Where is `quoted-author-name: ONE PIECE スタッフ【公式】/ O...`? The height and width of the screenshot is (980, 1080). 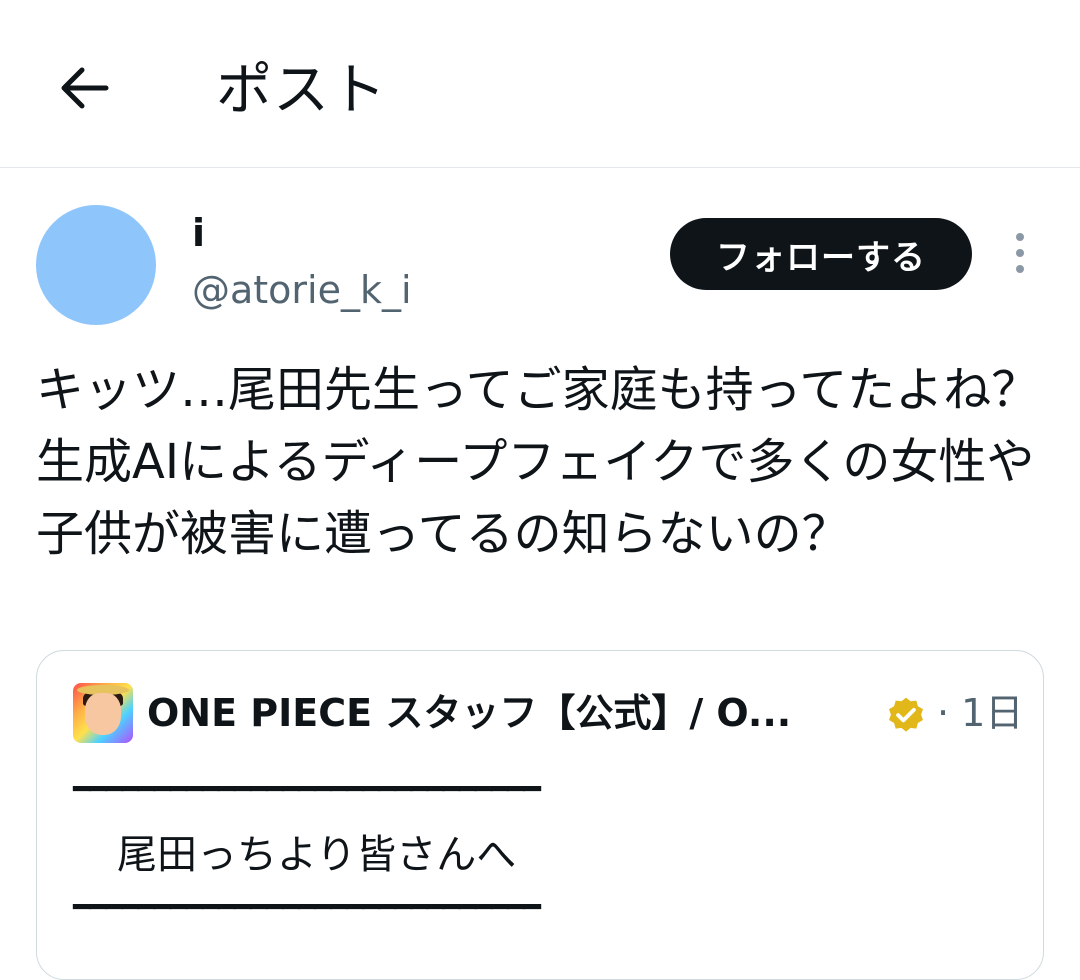 quoted-author-name: ONE PIECE スタッフ【公式】/ O... is located at coordinates (469, 713).